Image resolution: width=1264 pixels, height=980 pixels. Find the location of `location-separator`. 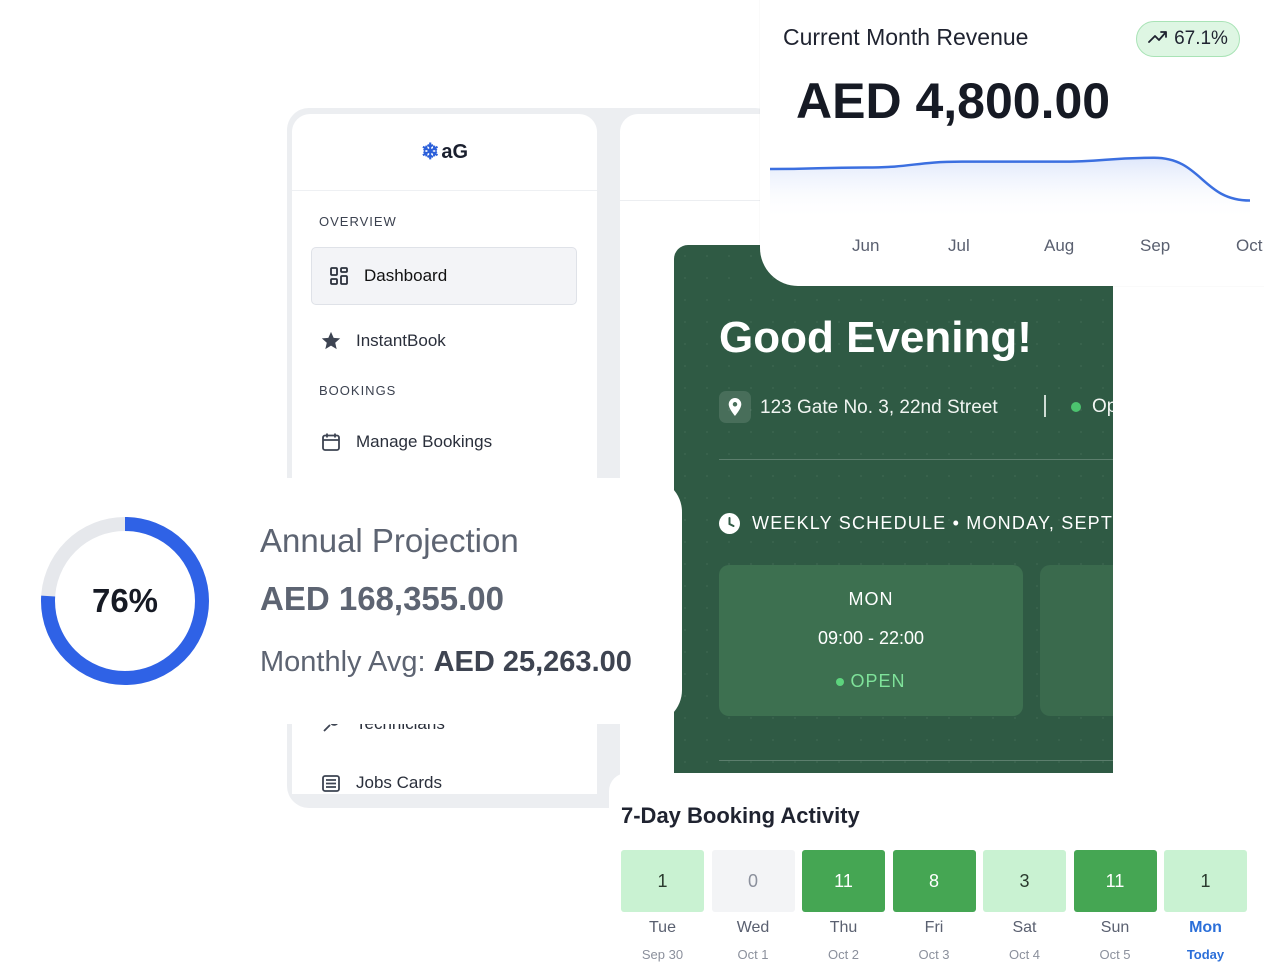

location-separator is located at coordinates (1045, 406).